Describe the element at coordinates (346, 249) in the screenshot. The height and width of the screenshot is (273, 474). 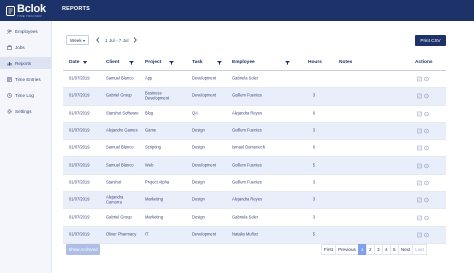
I see `pagination-previous: Previous` at that location.